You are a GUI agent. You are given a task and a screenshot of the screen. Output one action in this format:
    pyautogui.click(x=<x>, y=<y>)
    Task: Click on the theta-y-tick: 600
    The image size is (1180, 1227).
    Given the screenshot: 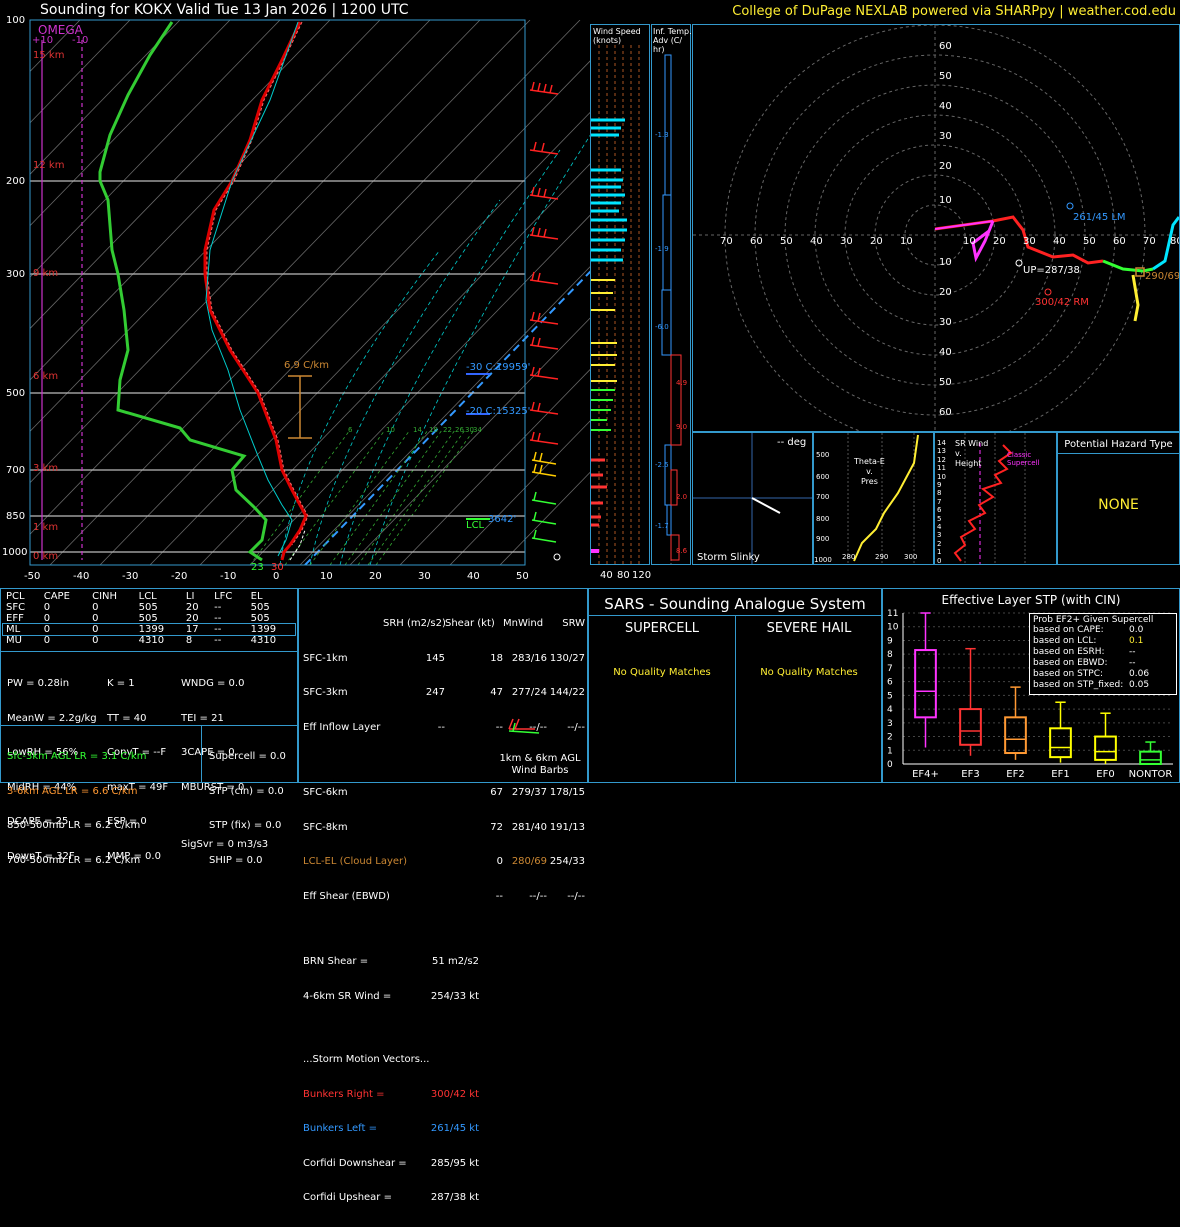 What is the action you would take?
    pyautogui.click(x=823, y=477)
    